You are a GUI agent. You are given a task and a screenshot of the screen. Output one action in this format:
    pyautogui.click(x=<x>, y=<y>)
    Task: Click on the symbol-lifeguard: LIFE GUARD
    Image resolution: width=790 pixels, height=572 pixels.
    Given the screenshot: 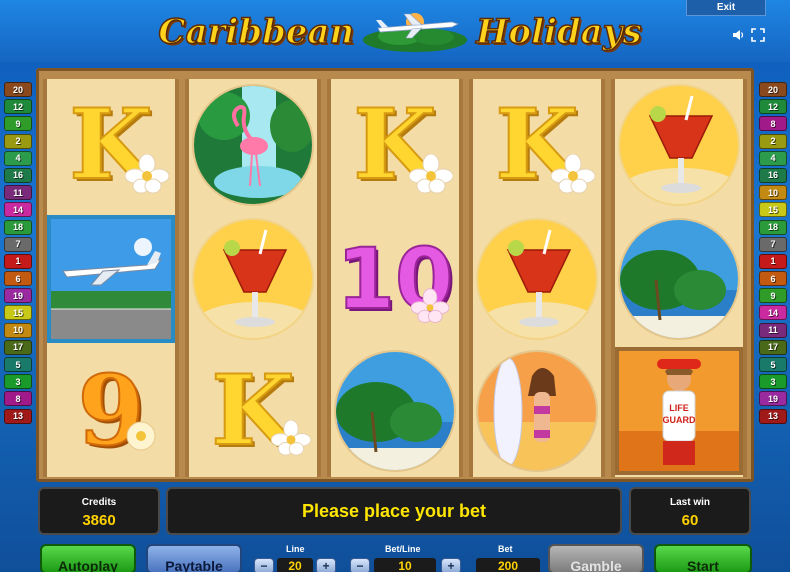 What is the action you would take?
    pyautogui.click(x=679, y=411)
    